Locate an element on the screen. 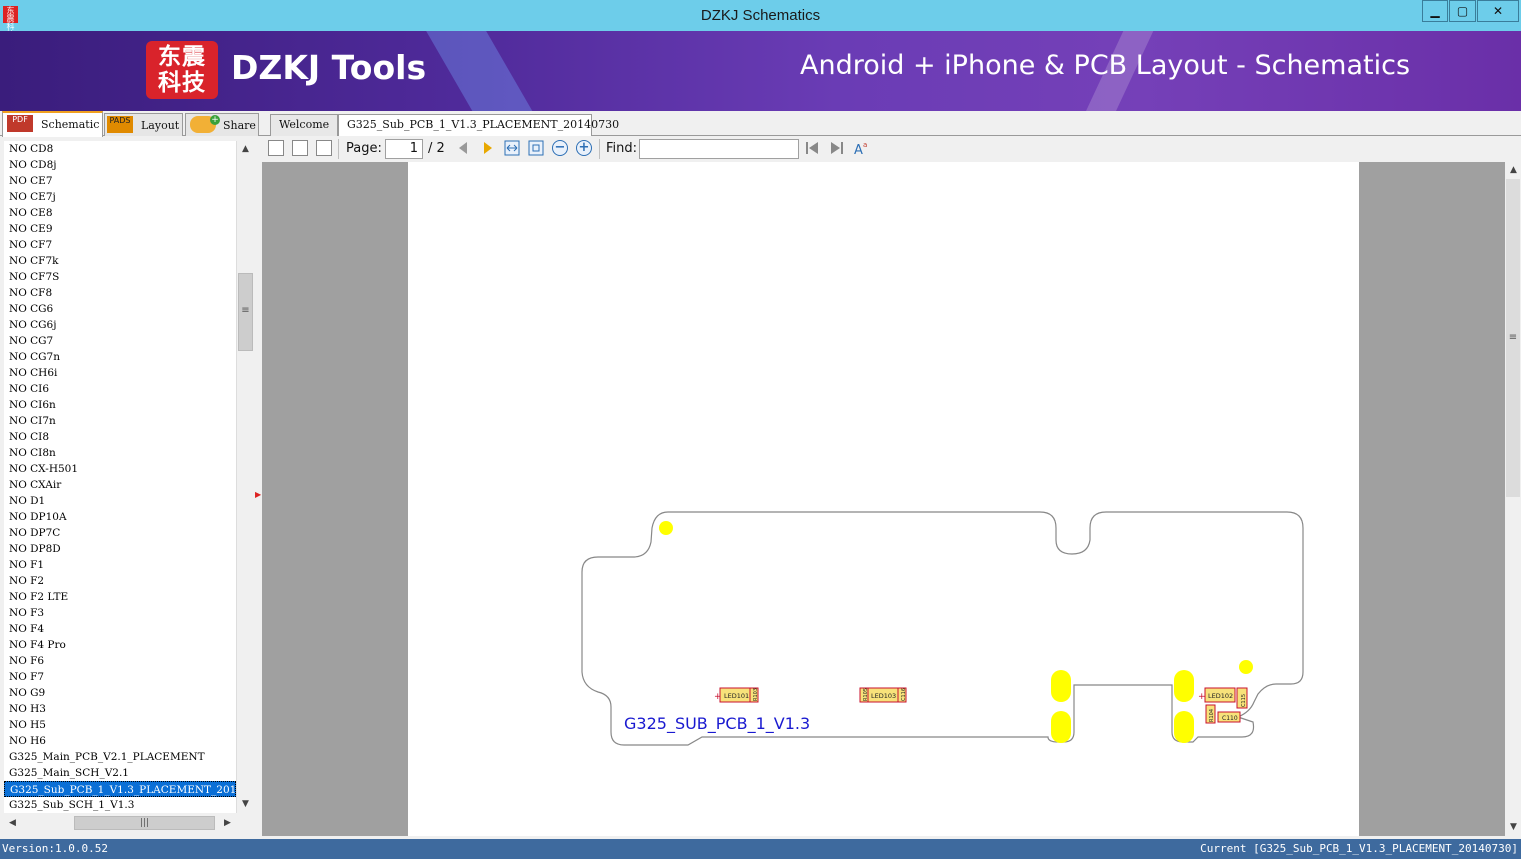 The width and height of the screenshot is (1521, 859). list-item: NO F1 is located at coordinates (120, 565).